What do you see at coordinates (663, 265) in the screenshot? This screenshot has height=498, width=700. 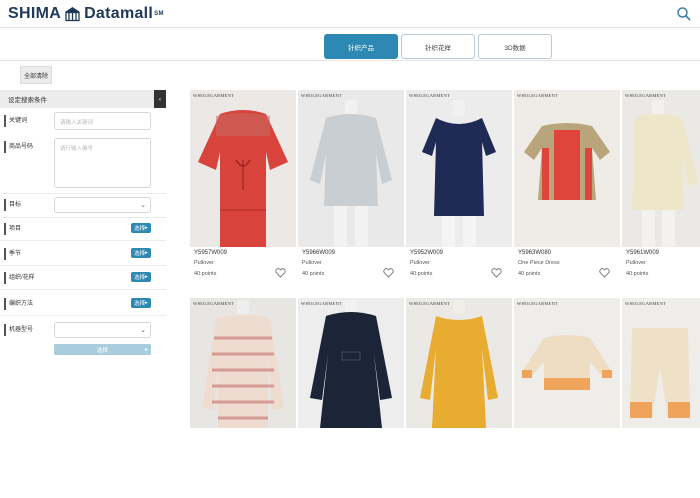 I see `product-meta: Y5961W009 Pullover 40 points` at bounding box center [663, 265].